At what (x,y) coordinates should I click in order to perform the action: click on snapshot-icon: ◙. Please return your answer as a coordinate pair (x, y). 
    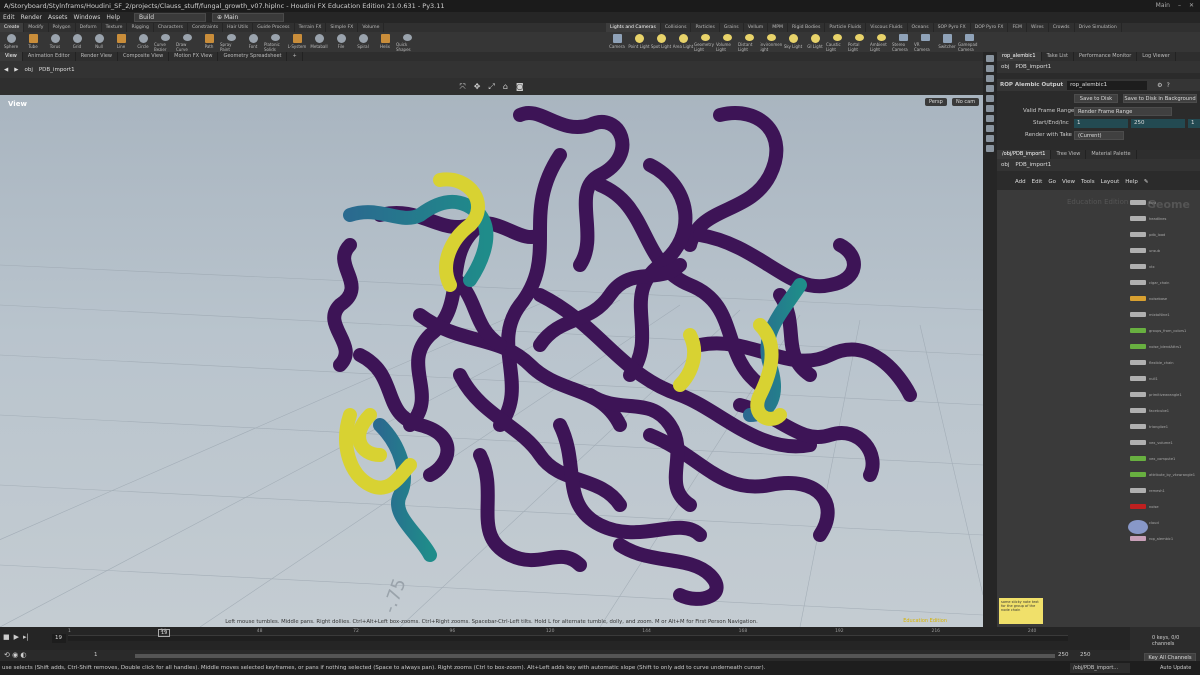
    Looking at the image, I should click on (520, 86).